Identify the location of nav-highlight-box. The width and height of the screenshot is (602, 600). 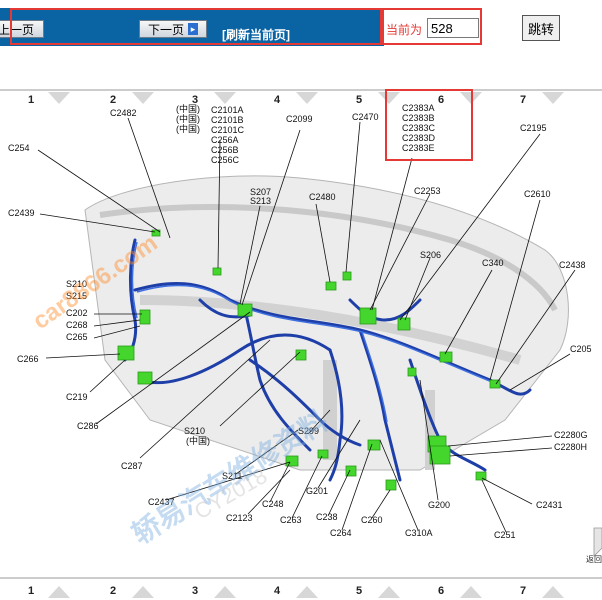
(196, 26).